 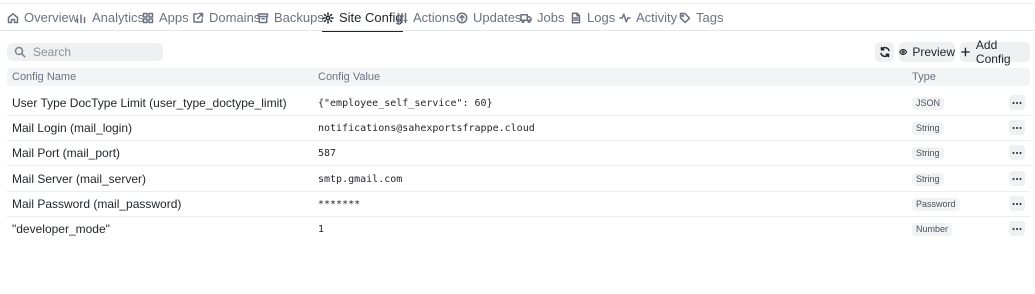 I want to click on tab-logs: Logs, so click(x=592, y=17).